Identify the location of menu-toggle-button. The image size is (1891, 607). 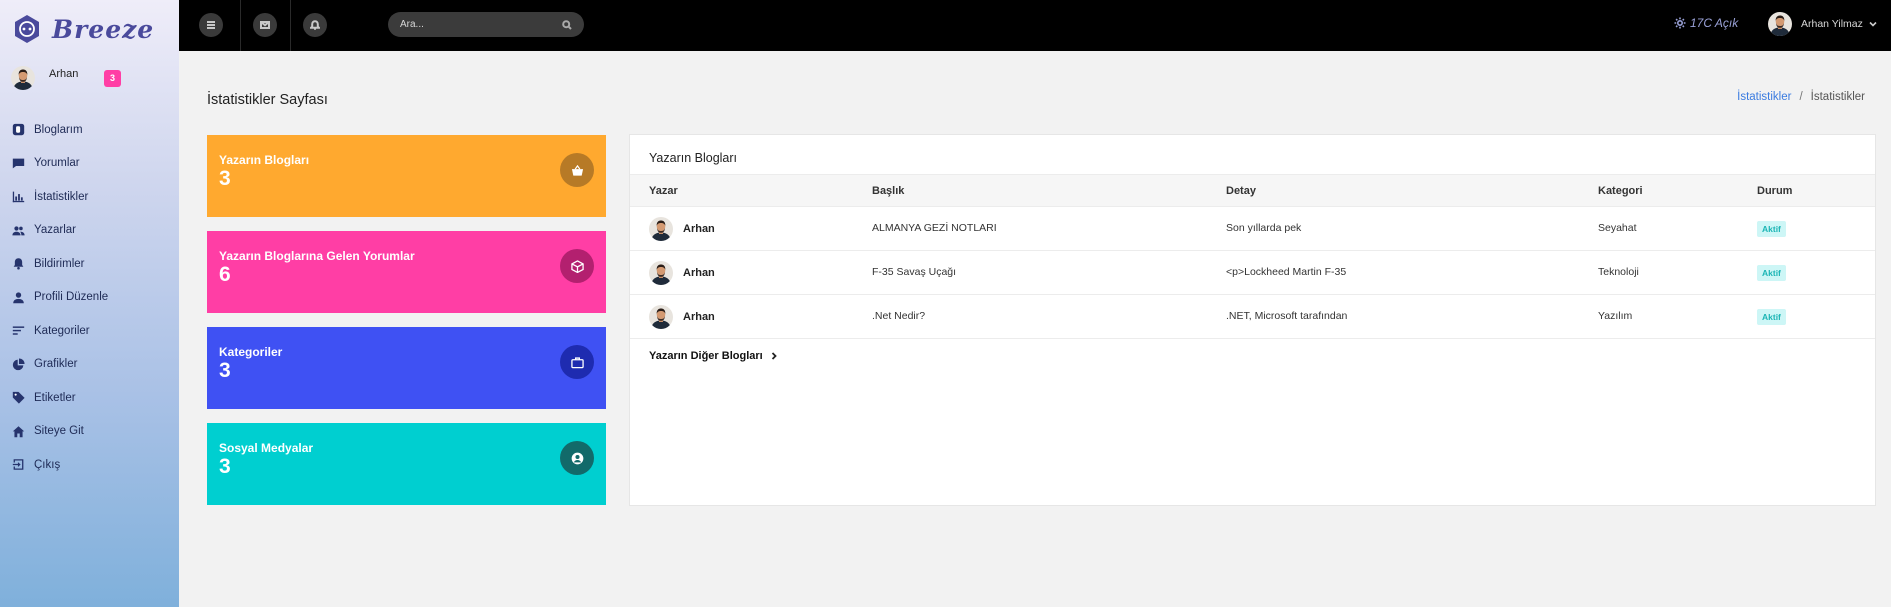
(211, 25).